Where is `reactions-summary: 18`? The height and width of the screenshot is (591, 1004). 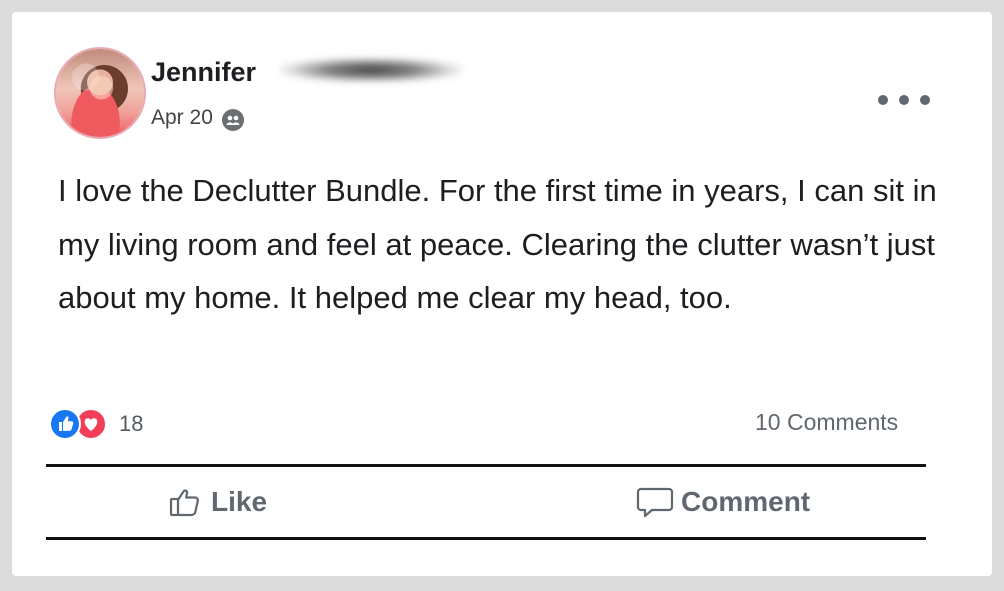 reactions-summary: 18 is located at coordinates (96, 424).